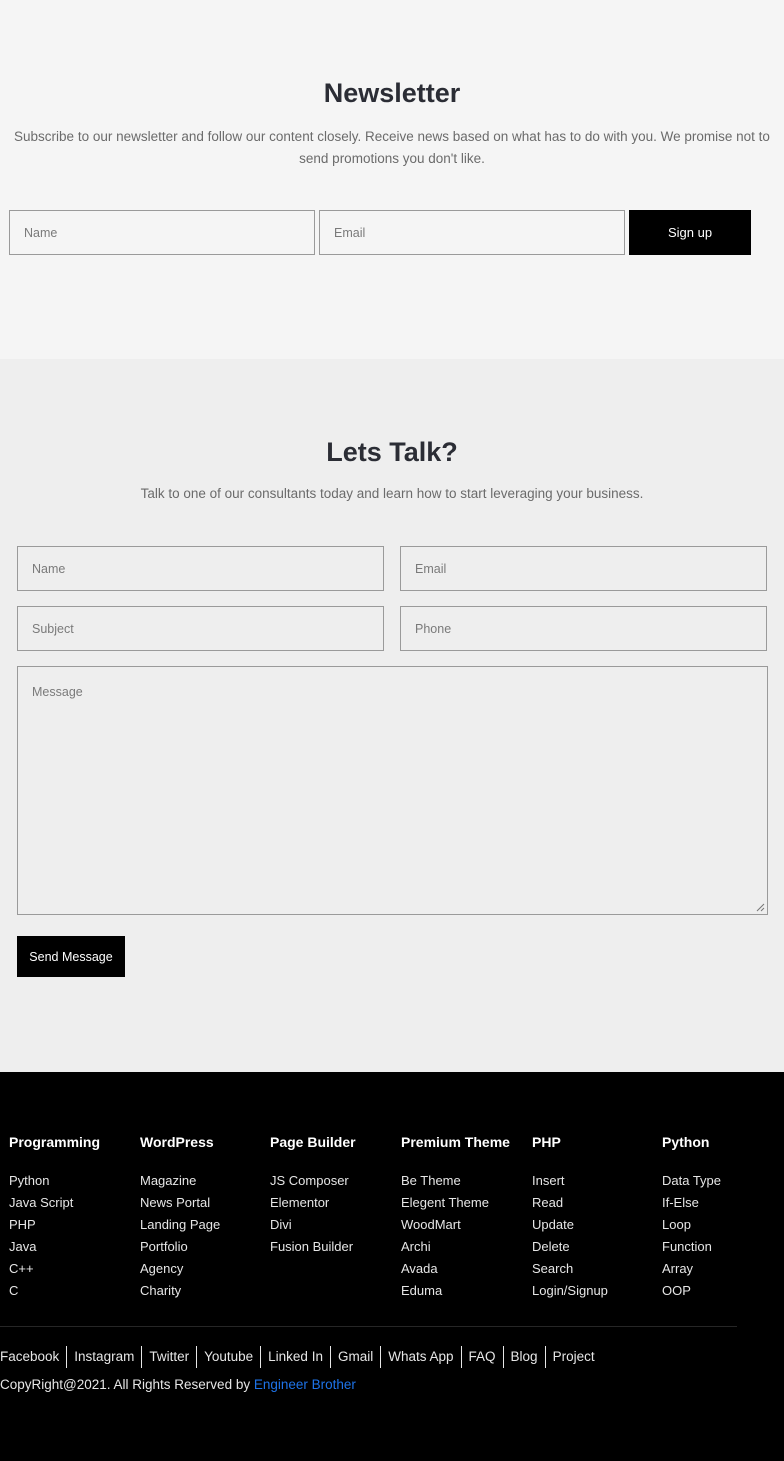  I want to click on footer-link: WoodMart, so click(455, 1225).